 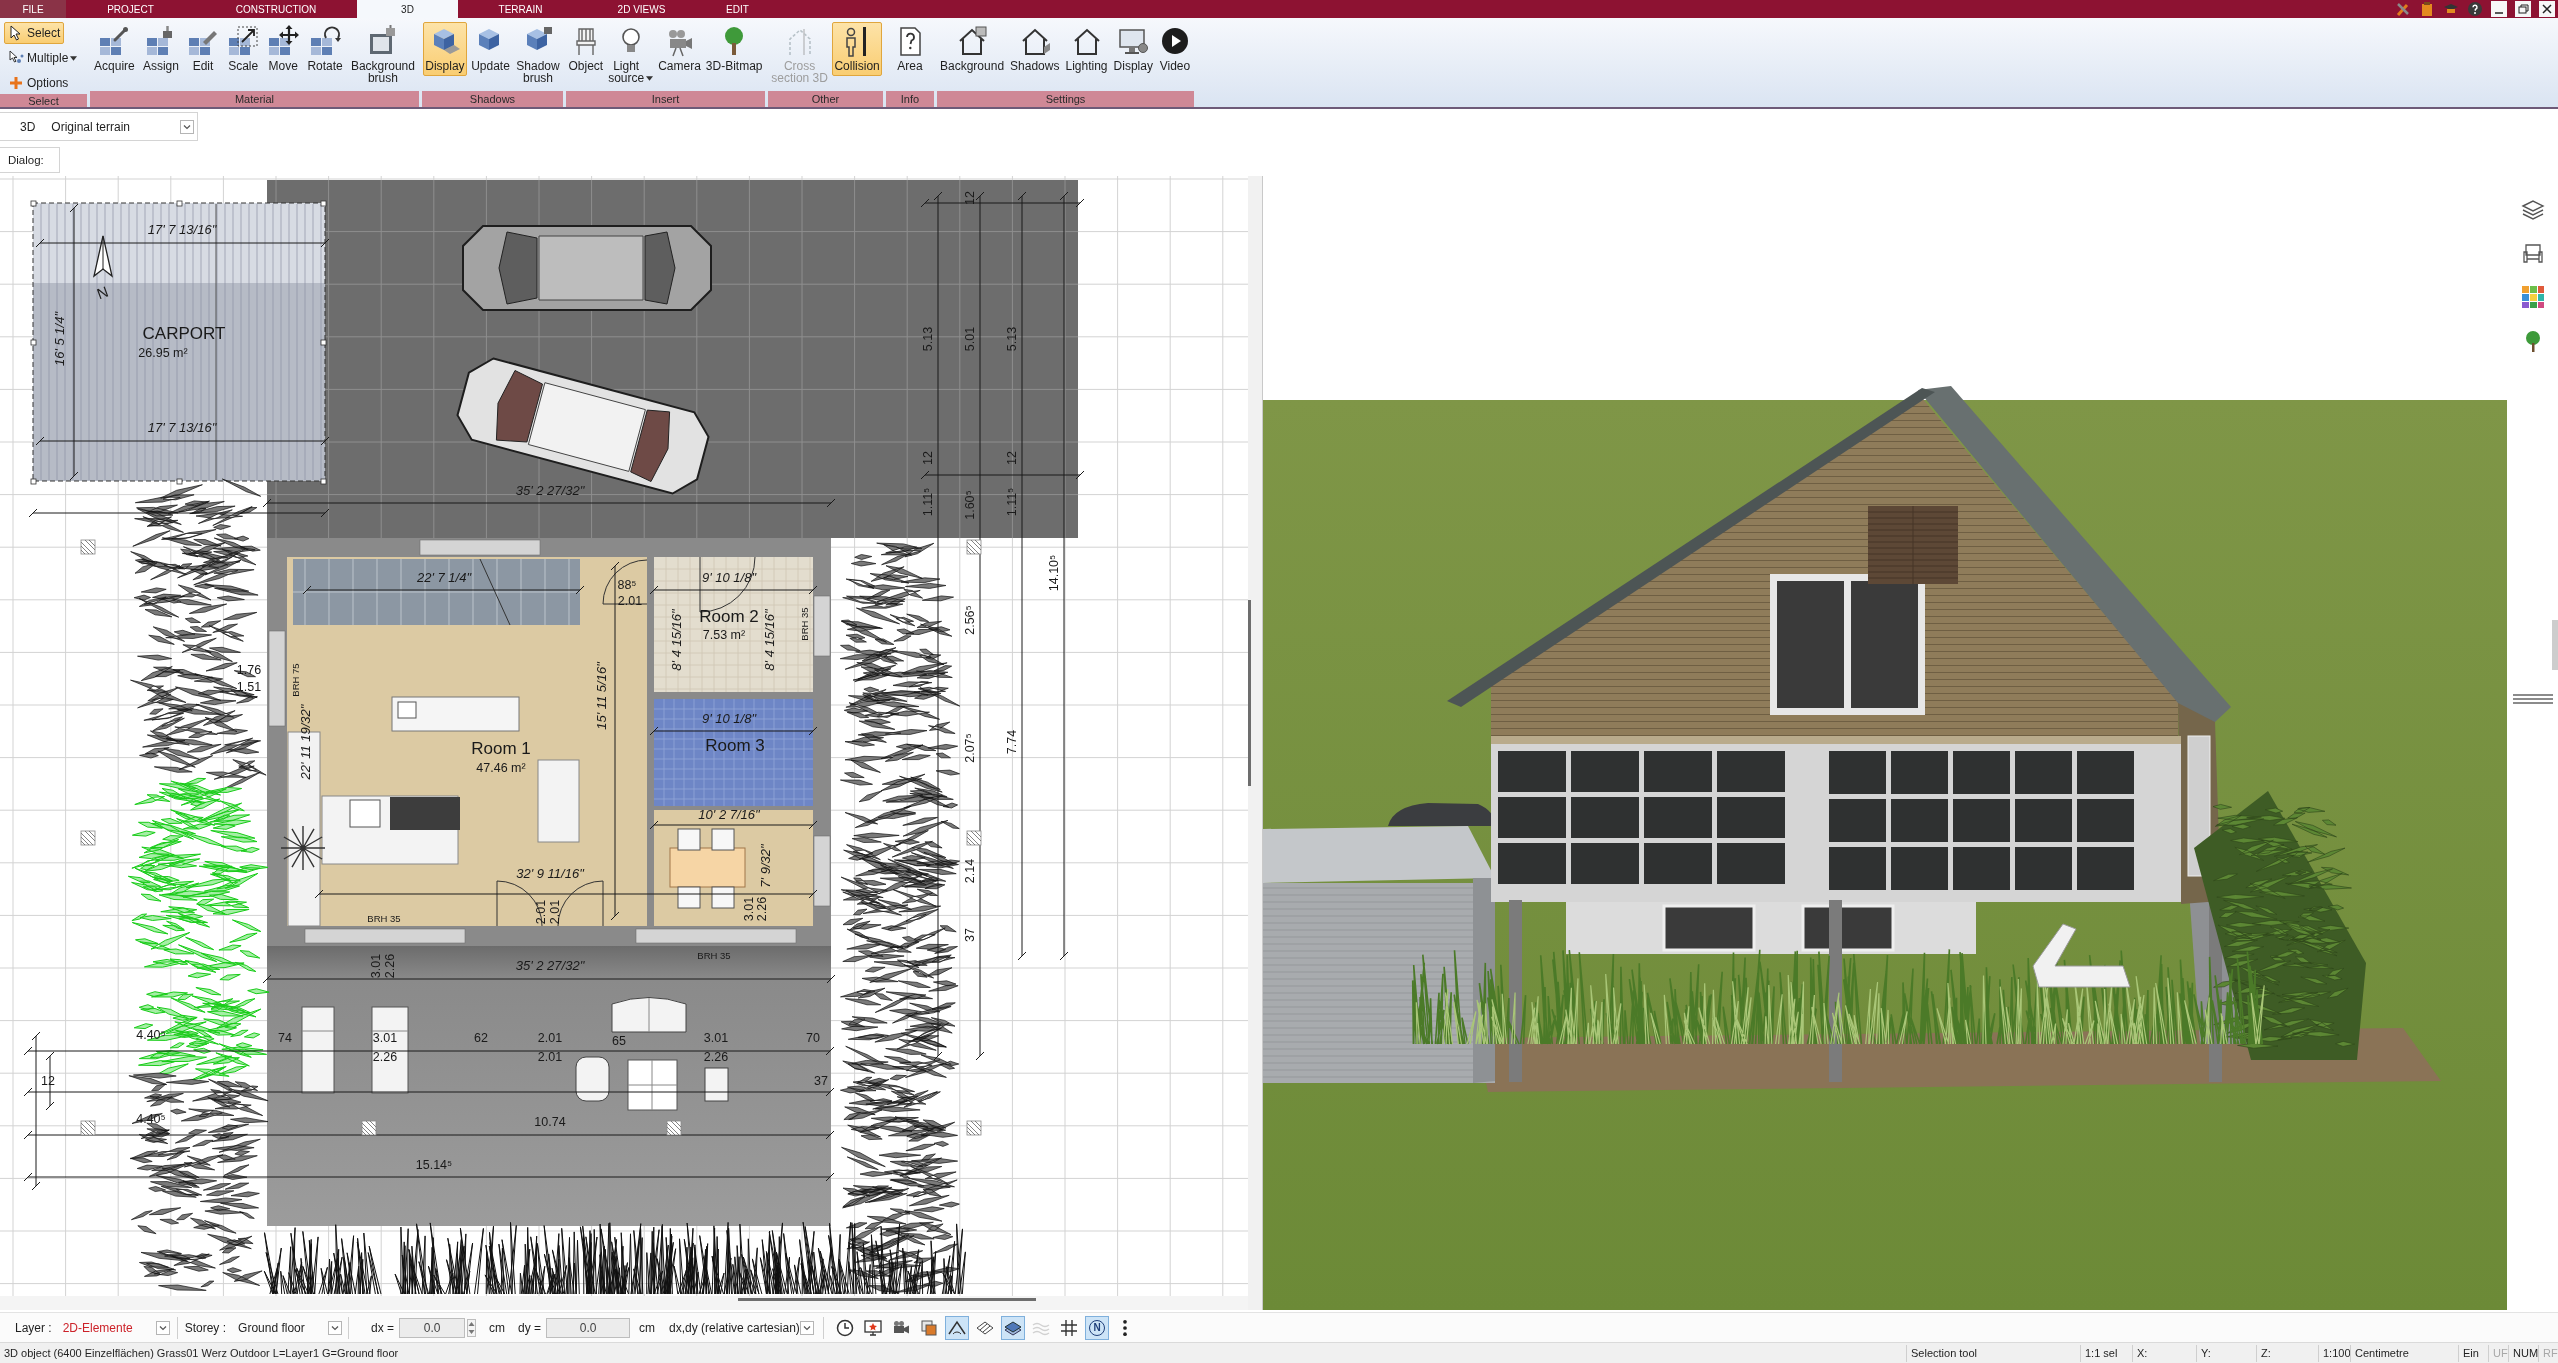 I want to click on ribbon-group-label: Info, so click(x=910, y=99).